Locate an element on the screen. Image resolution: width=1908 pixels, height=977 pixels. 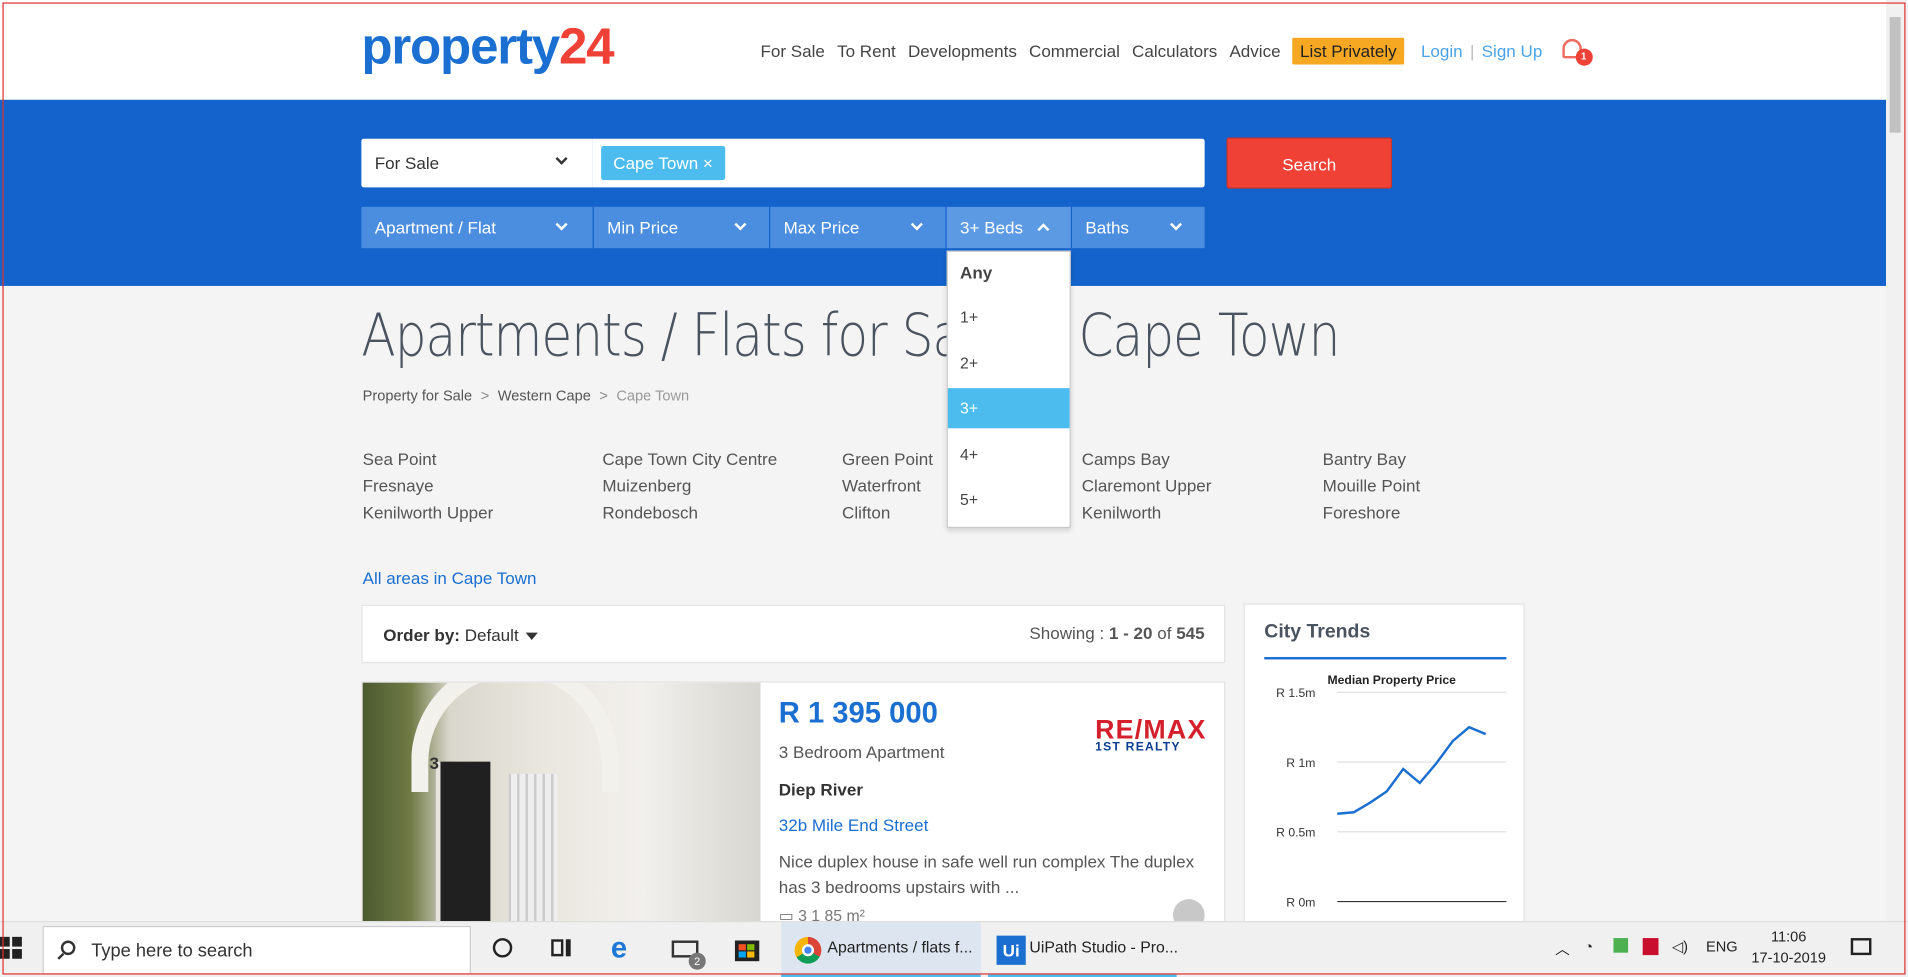
property-type-label: Apartment / Flat is located at coordinates (435, 227).